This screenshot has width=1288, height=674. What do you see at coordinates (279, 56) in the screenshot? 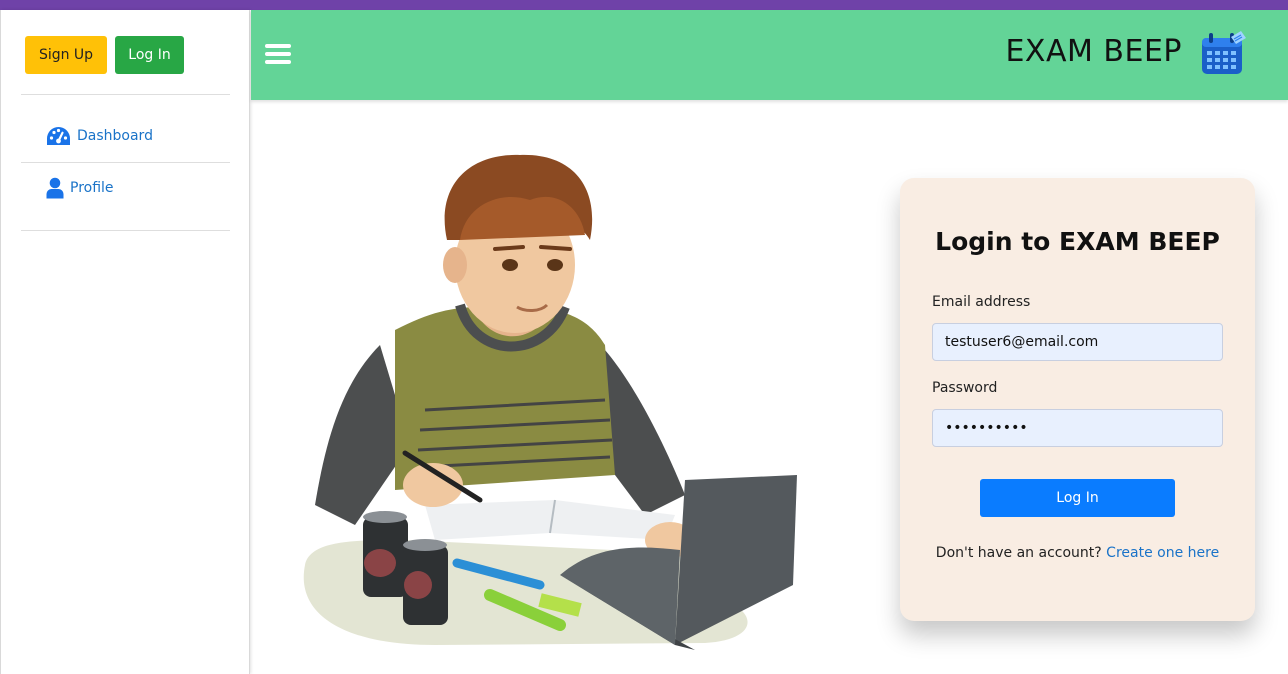
I see `hamburger-menu-icon` at bounding box center [279, 56].